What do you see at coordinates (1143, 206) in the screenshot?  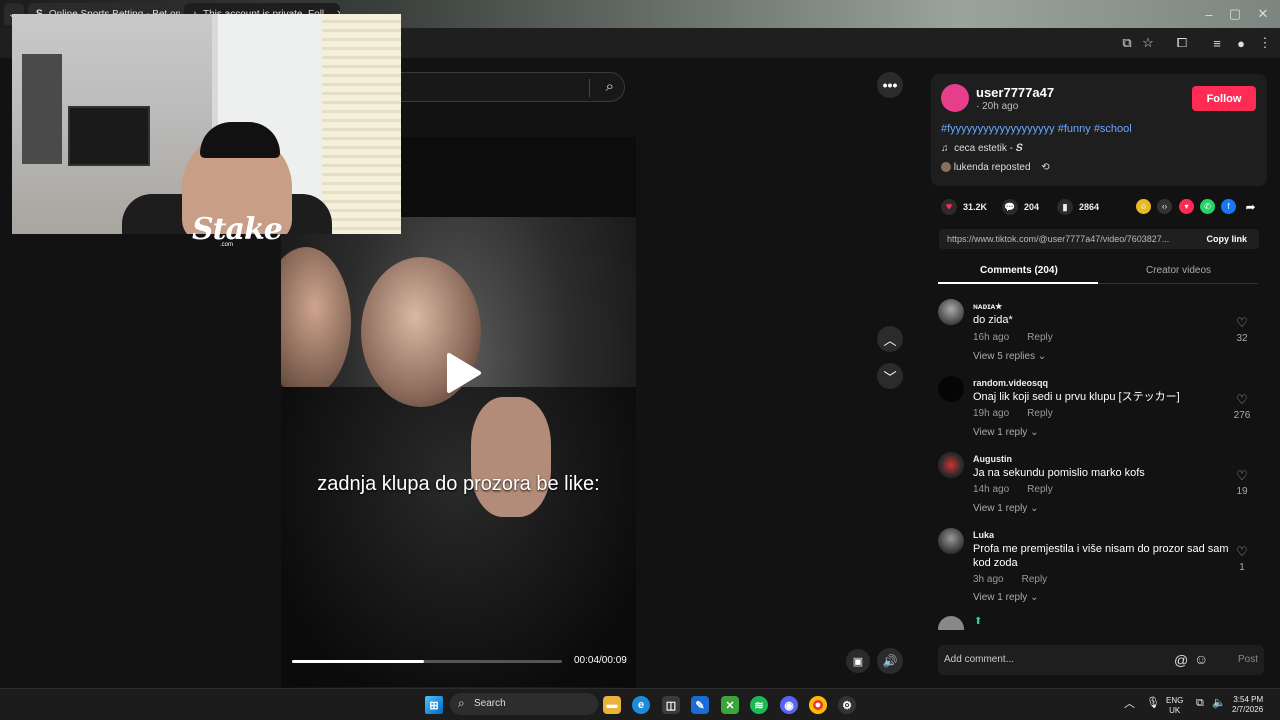 I see `coin-share-icon: ☺` at bounding box center [1143, 206].